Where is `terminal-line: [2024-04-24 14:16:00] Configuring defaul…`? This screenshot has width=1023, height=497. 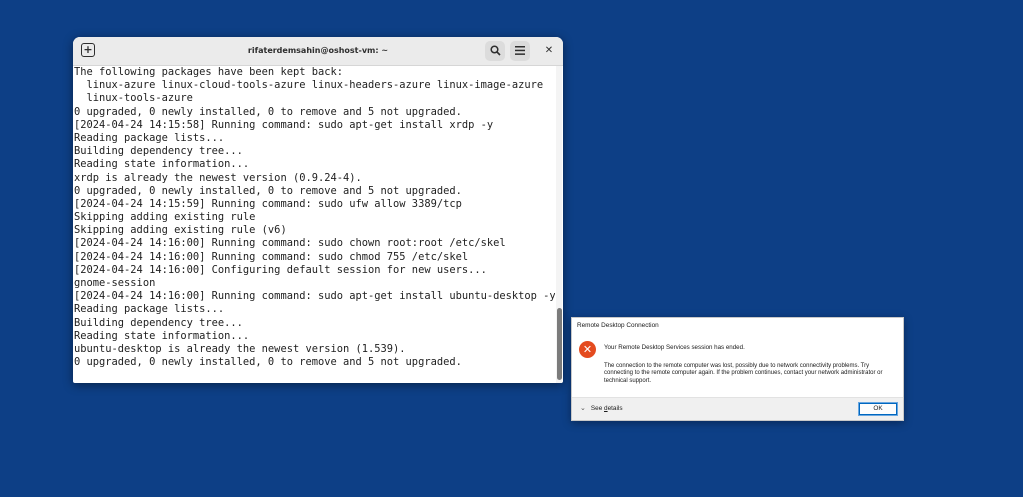
terminal-line: [2024-04-24 14:16:00] Configuring defaul… is located at coordinates (280, 269).